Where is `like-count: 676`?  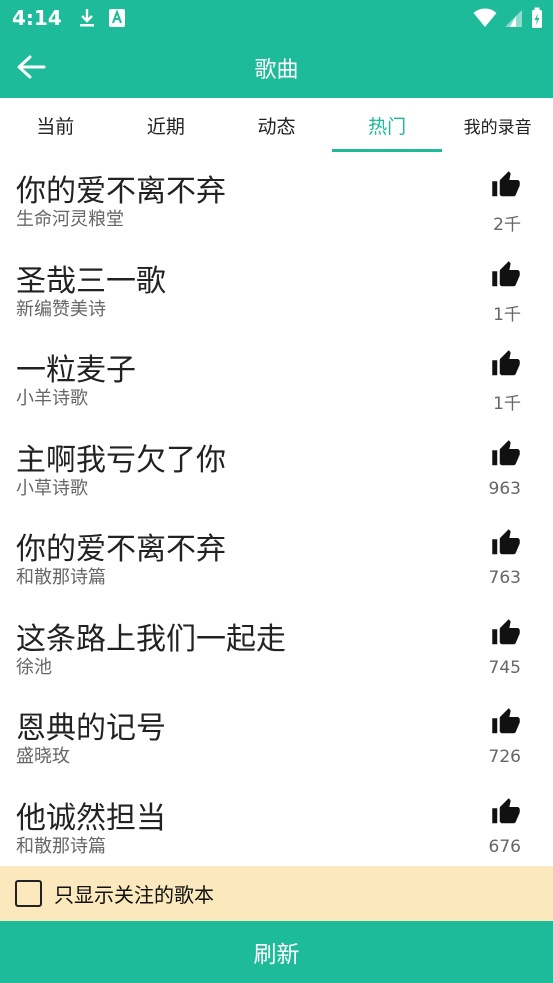 like-count: 676 is located at coordinates (504, 846).